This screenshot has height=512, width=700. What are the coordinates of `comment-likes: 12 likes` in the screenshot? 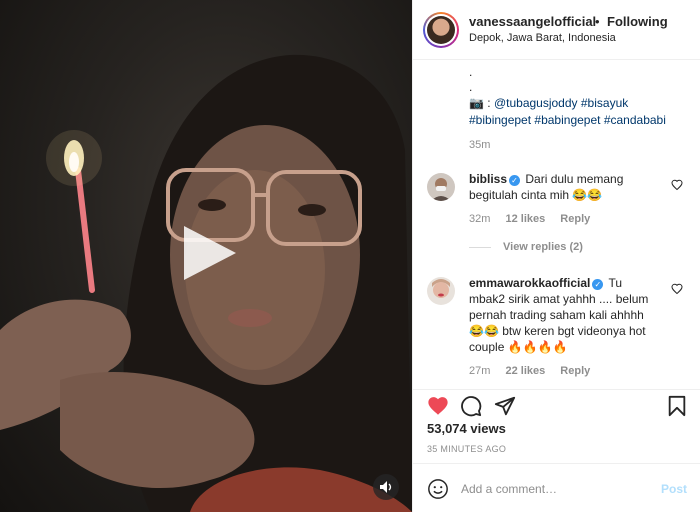 It's located at (525, 219).